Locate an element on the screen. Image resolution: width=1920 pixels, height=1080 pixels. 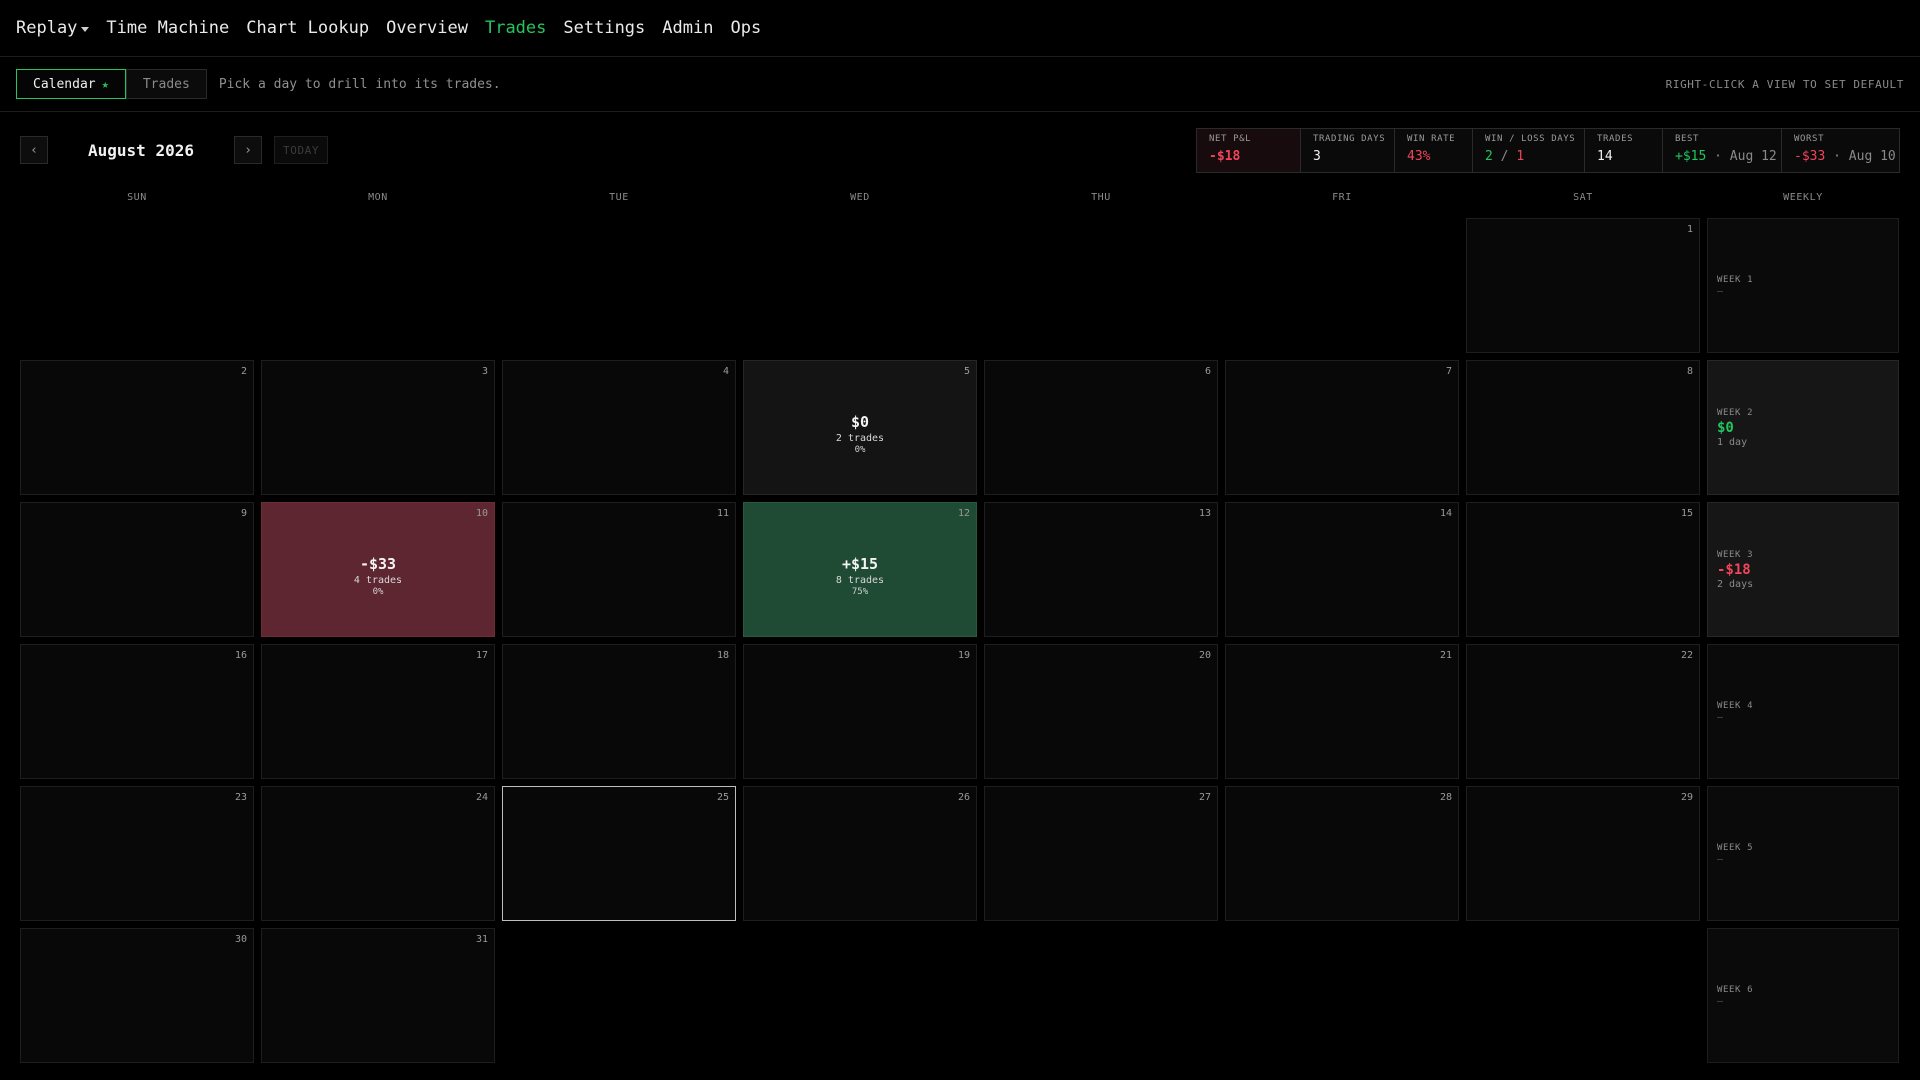
nav-trades: Trades is located at coordinates (515, 28).